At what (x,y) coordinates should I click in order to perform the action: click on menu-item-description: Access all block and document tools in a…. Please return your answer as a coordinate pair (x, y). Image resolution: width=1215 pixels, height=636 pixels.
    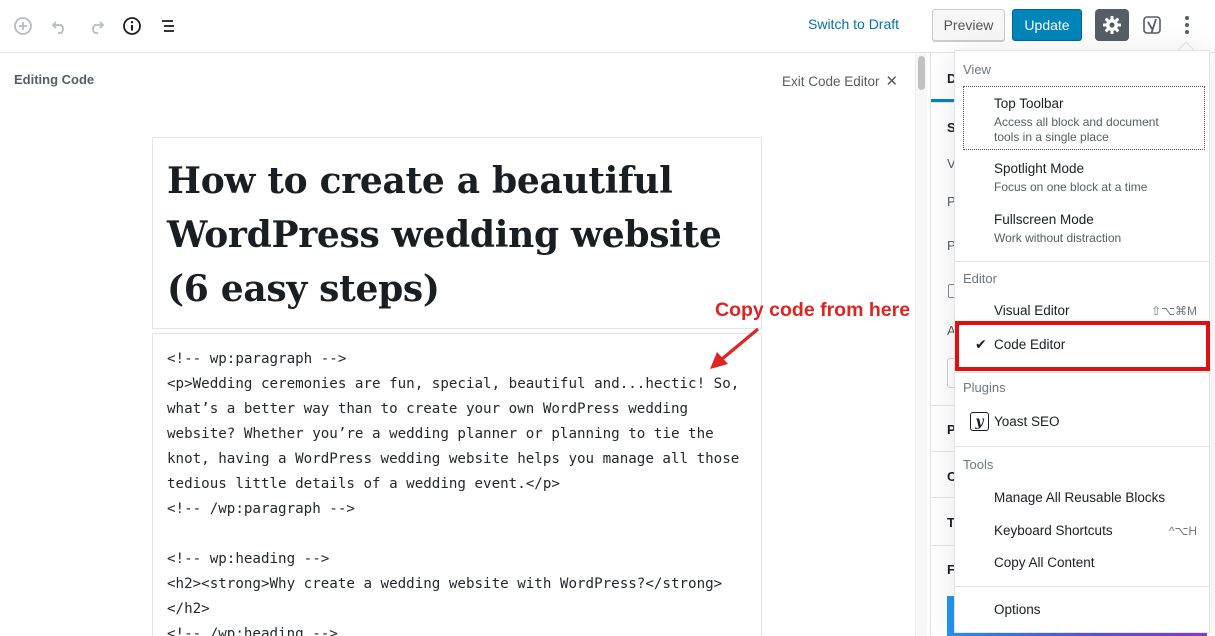
    Looking at the image, I should click on (1076, 129).